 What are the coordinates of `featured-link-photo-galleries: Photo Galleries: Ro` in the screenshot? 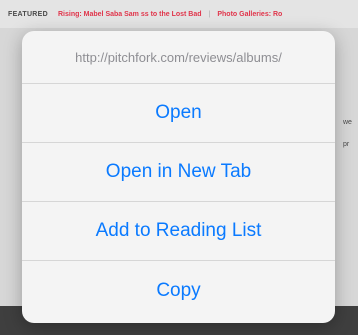 It's located at (249, 14).